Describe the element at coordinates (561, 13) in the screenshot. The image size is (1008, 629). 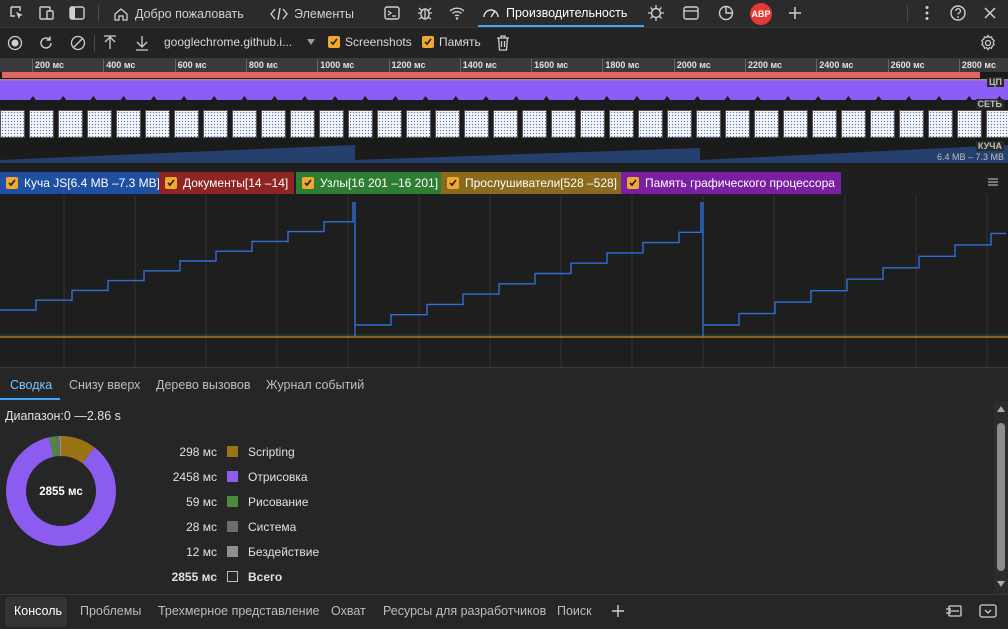
I see `tab-performance: Производительность` at that location.